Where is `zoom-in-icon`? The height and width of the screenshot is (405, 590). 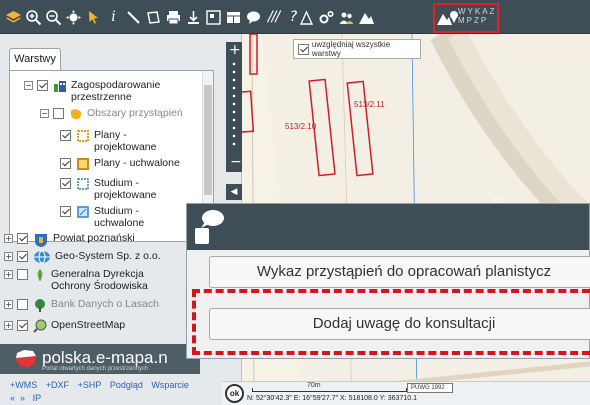
zoom-in-icon is located at coordinates (33, 17).